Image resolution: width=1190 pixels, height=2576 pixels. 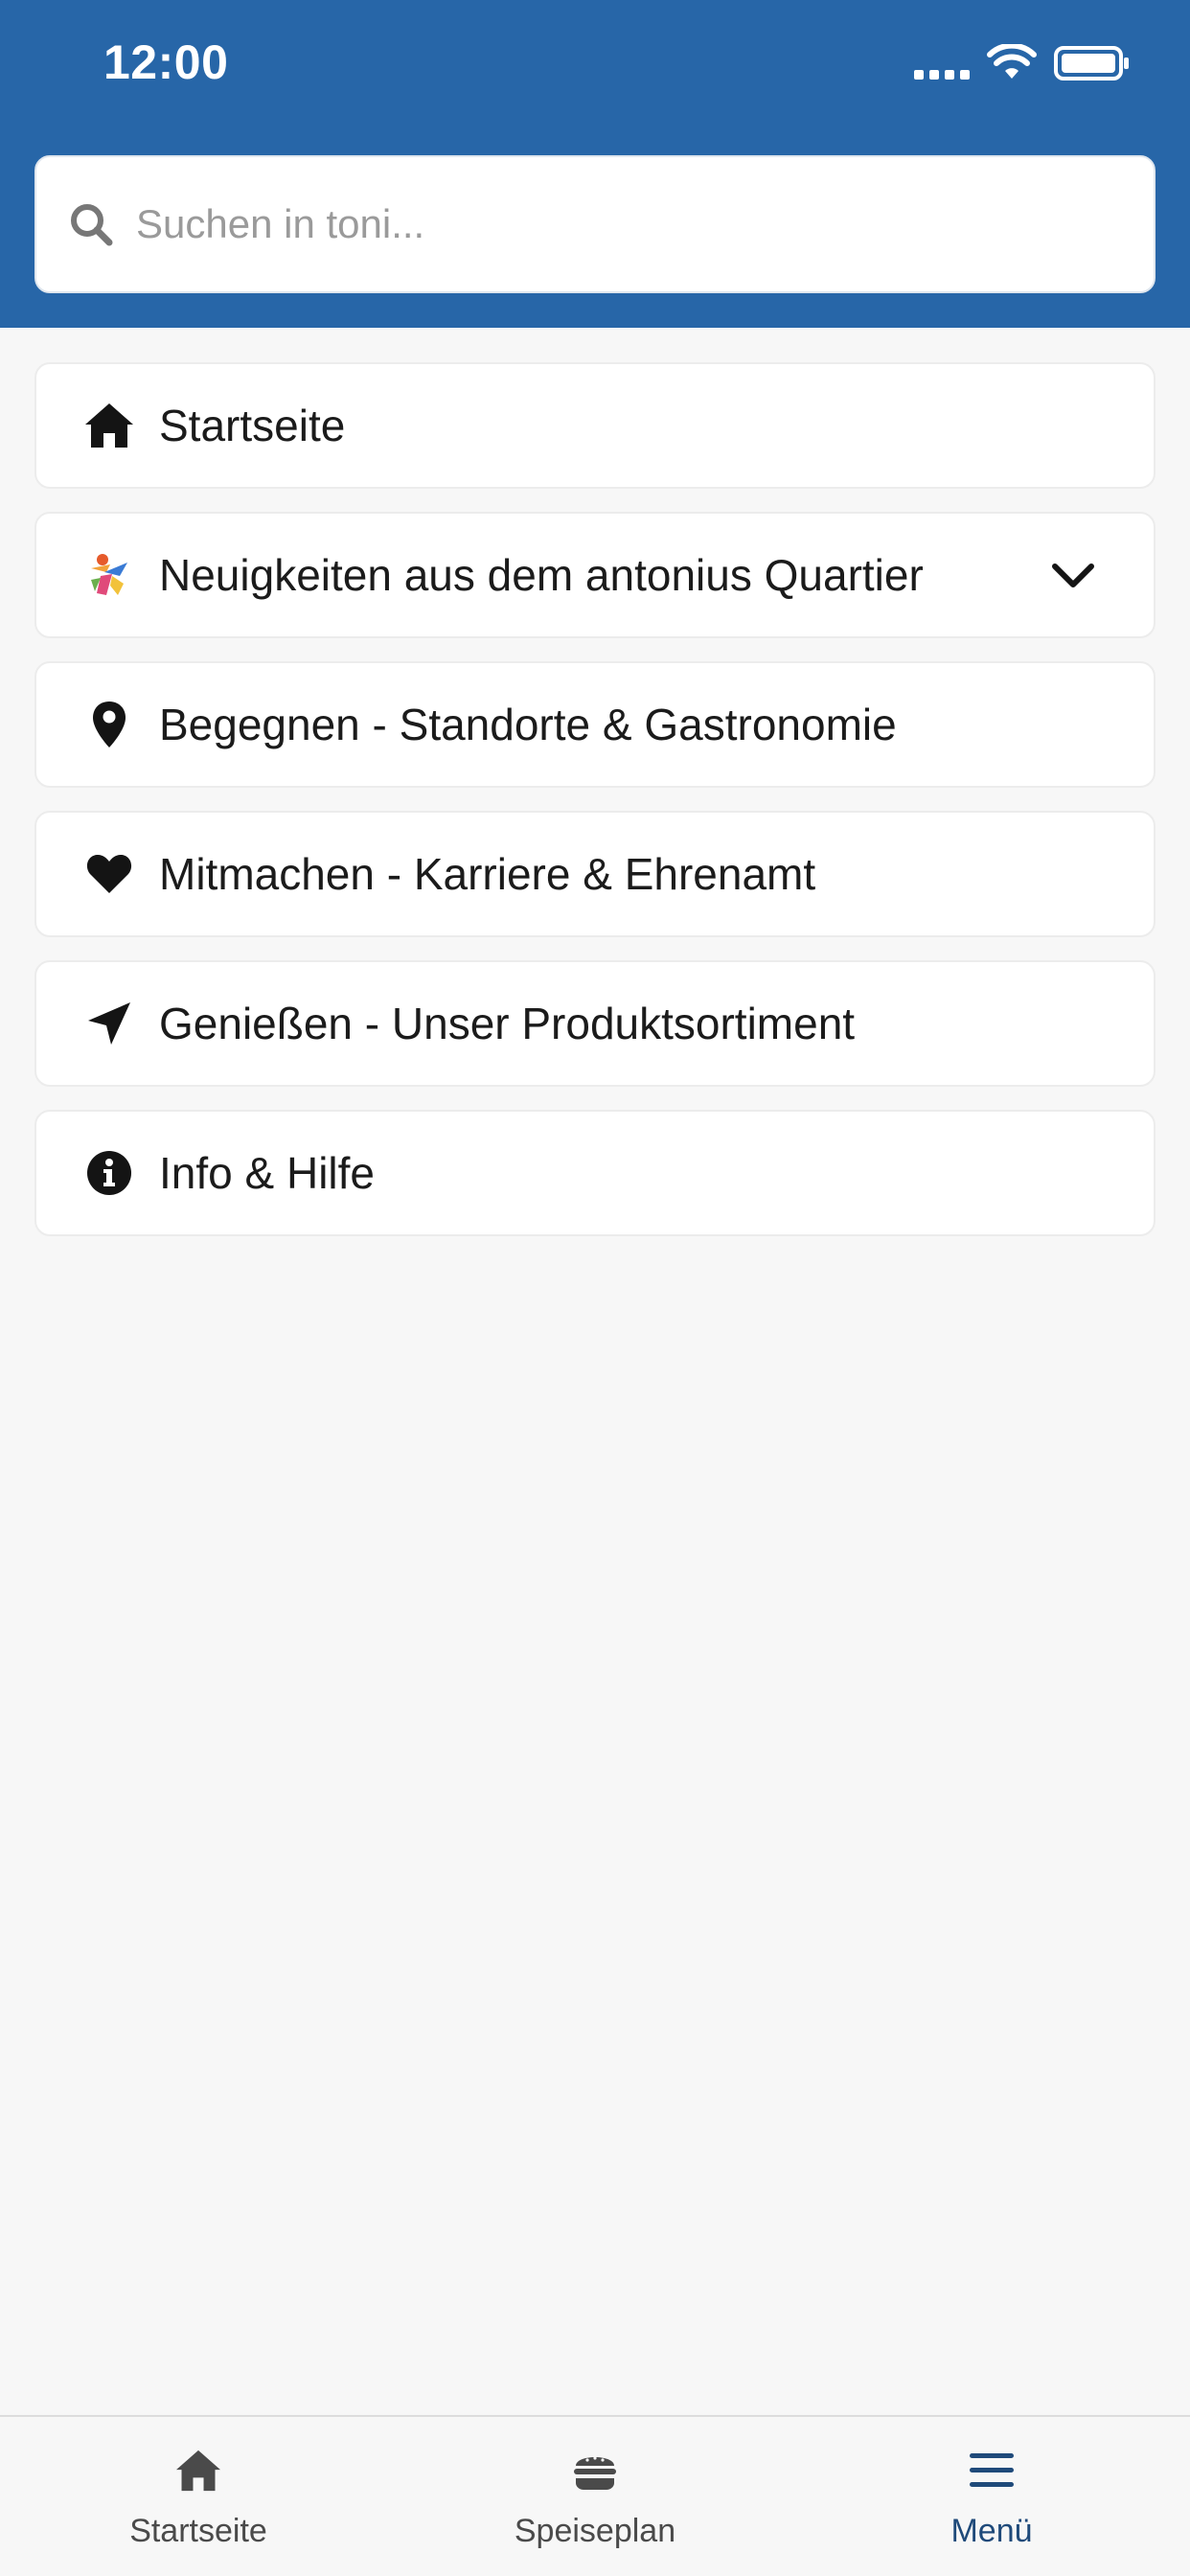 I want to click on tab-label: Speiseplan, so click(x=595, y=2531).